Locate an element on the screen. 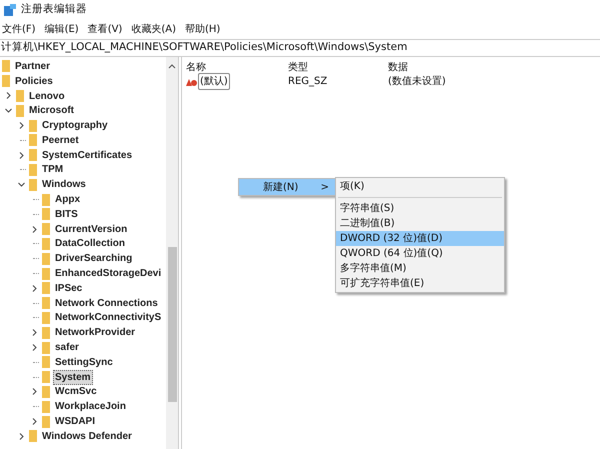 This screenshot has width=600, height=449. tree-item: safer is located at coordinates (67, 348).